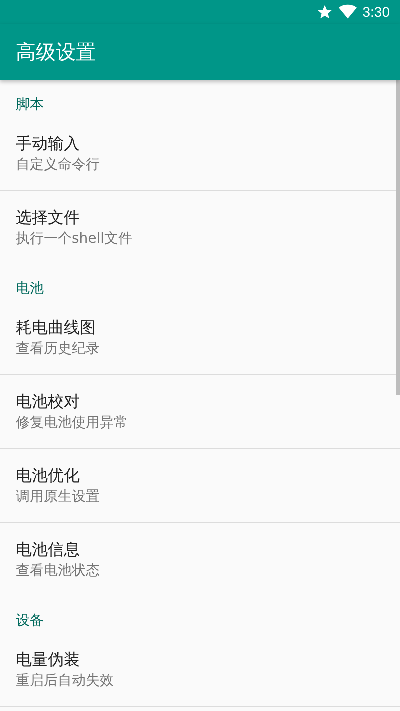  I want to click on section-header: 电池, so click(30, 289).